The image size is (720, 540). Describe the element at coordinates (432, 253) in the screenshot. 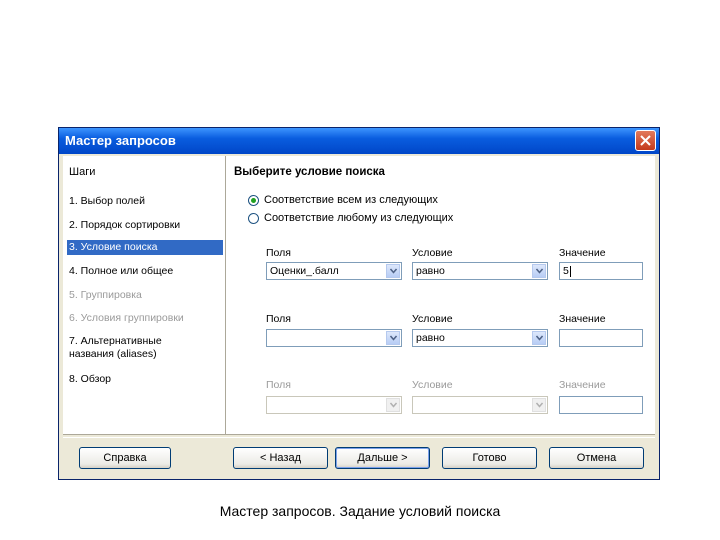

I see `condition-label-1: Условие` at that location.